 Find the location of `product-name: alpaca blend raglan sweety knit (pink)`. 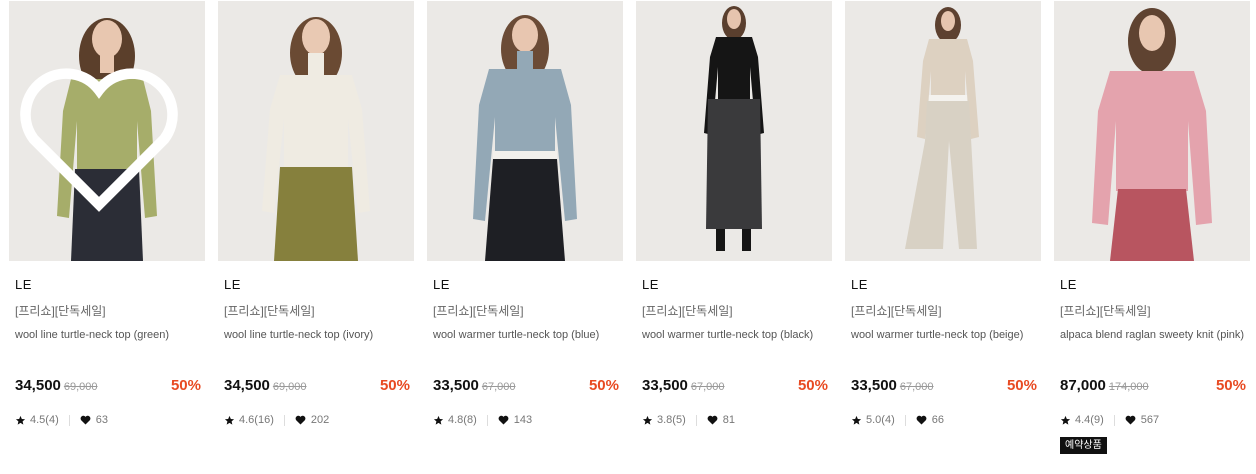

product-name: alpaca blend raglan sweety knit (pink) is located at coordinates (1153, 335).